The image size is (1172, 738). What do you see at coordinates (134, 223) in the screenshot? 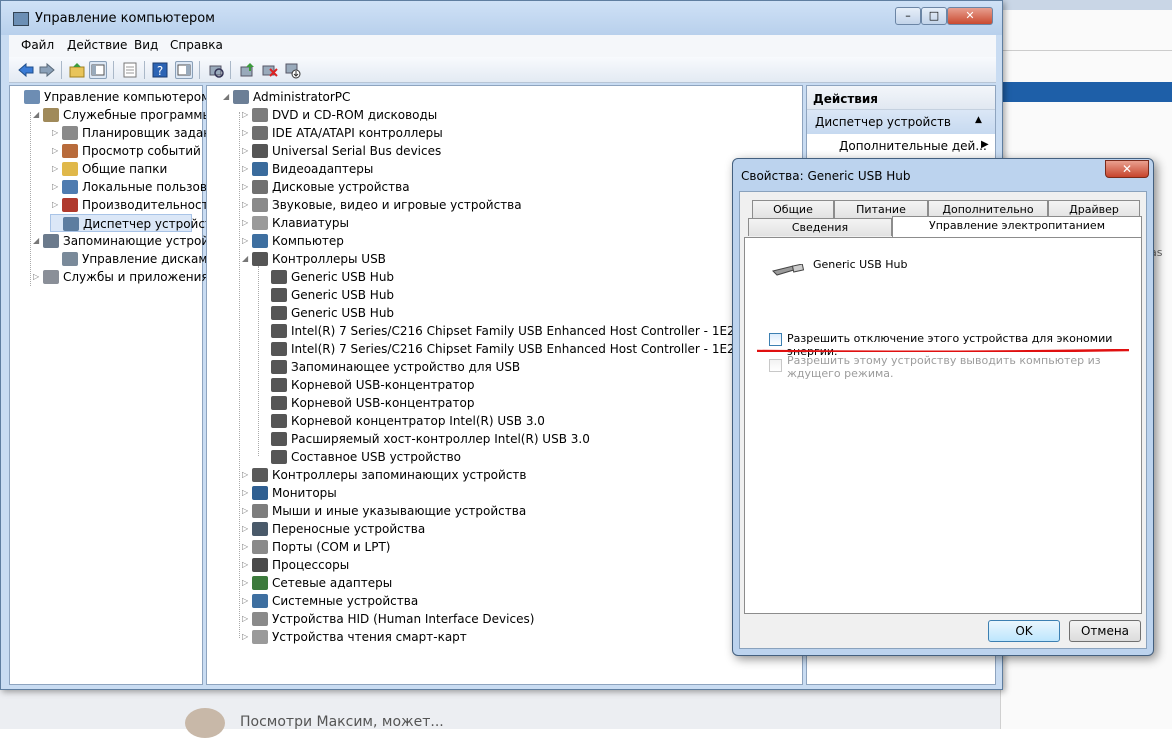
I see `console-tree-item-row: Диспетчер устройств` at bounding box center [134, 223].